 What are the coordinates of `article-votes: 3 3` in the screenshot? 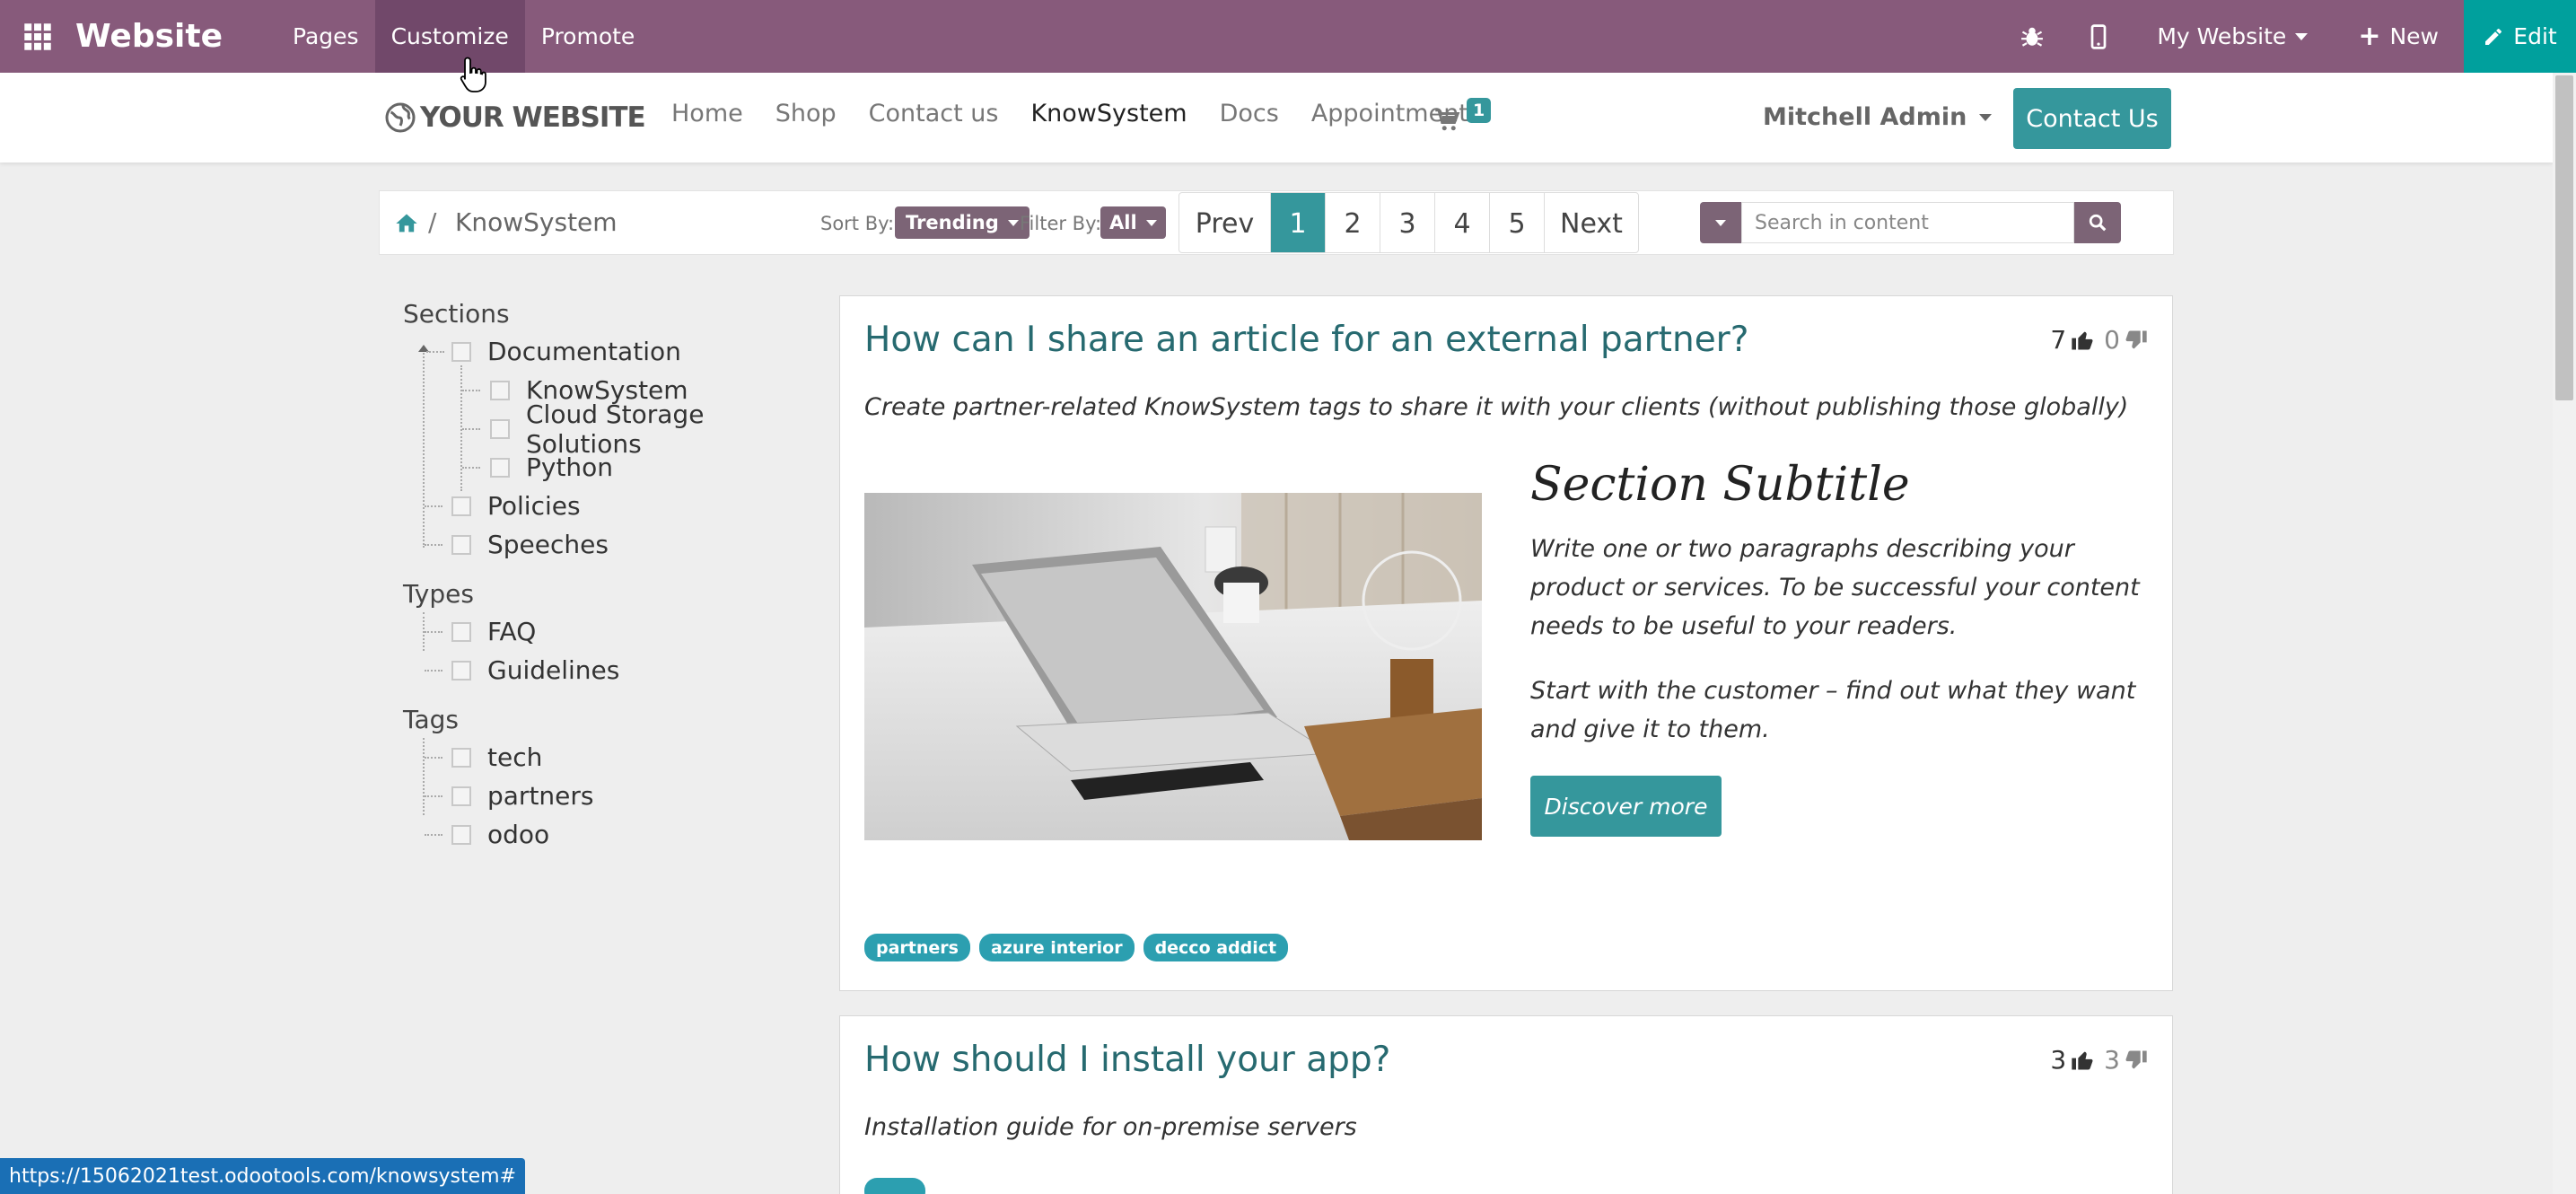 It's located at (2099, 1060).